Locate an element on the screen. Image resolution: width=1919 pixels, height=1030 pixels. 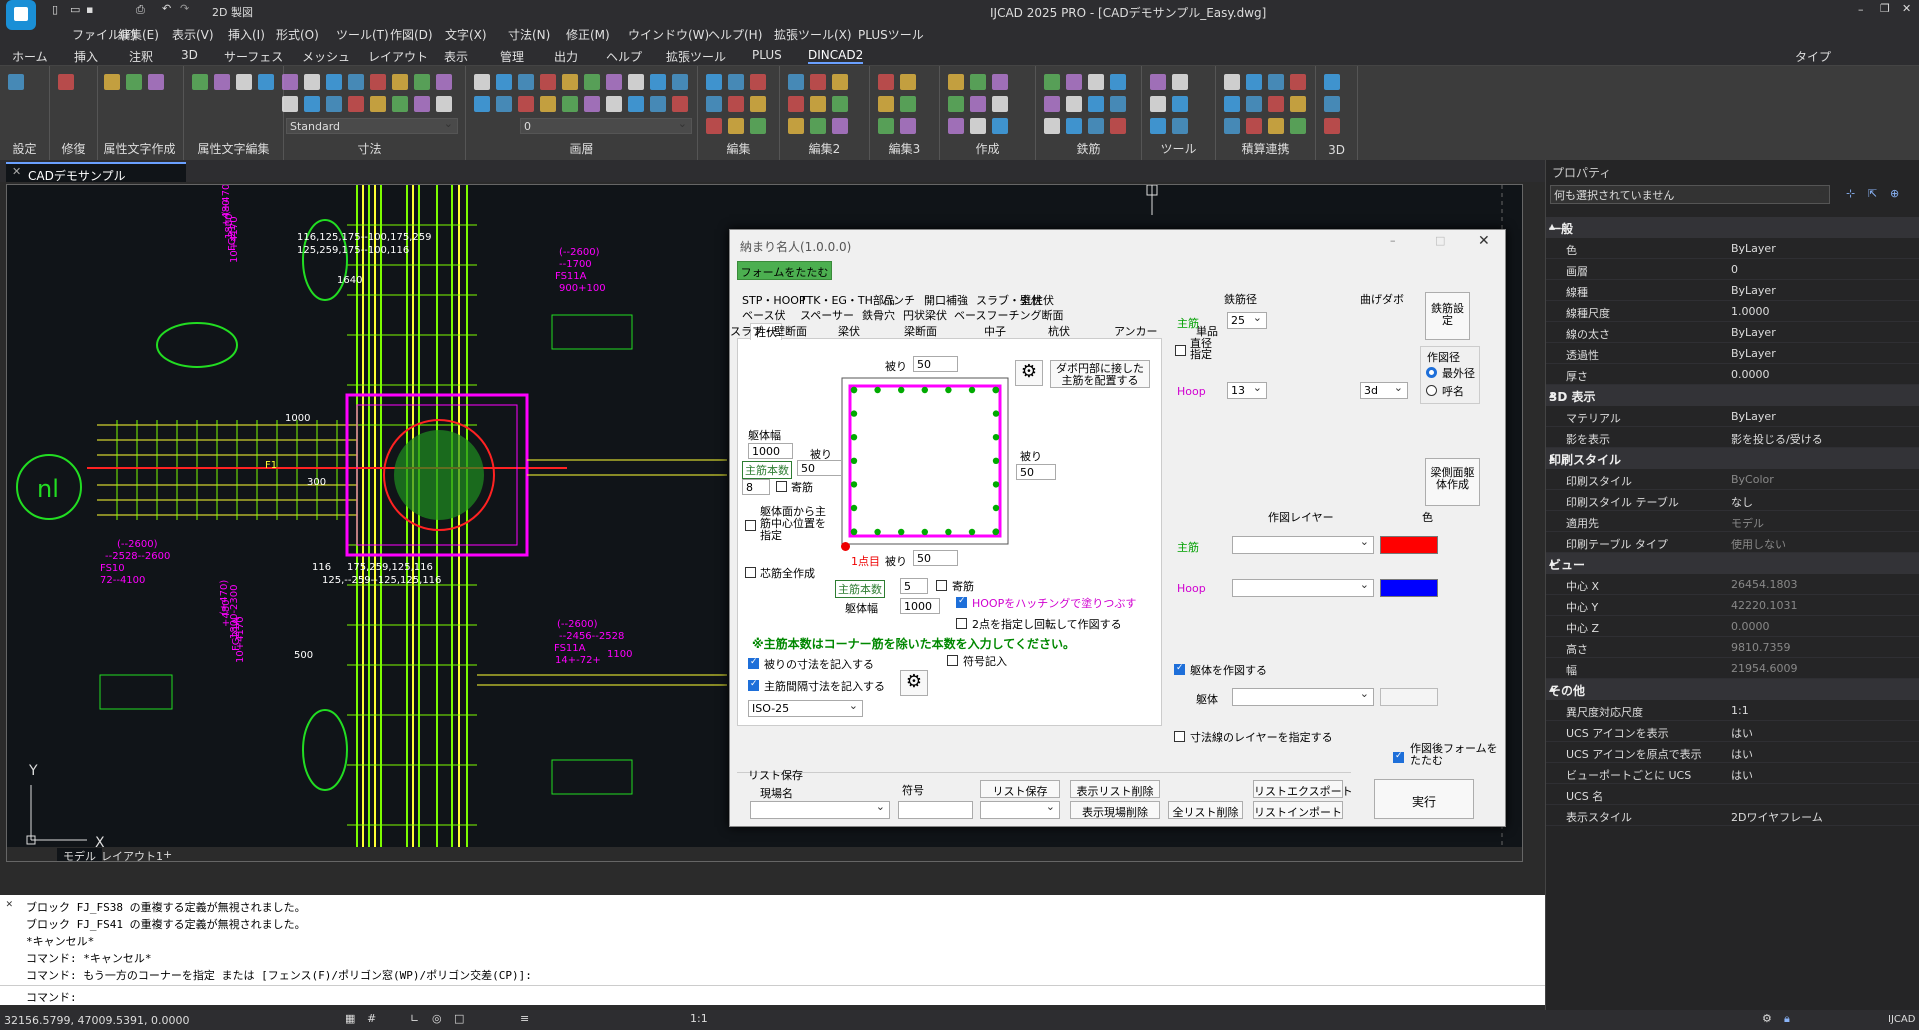
dialog-tab: 円状梁伏 is located at coordinates (925, 315).